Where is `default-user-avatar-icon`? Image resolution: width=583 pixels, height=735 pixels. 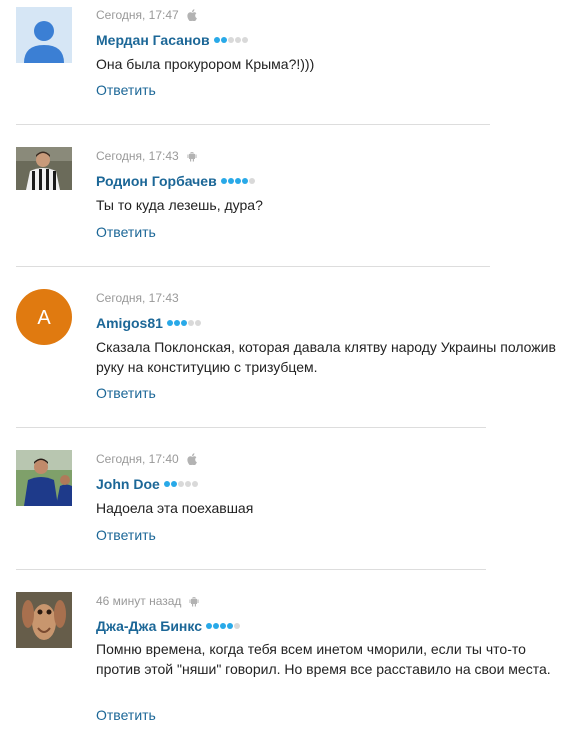 default-user-avatar-icon is located at coordinates (44, 35).